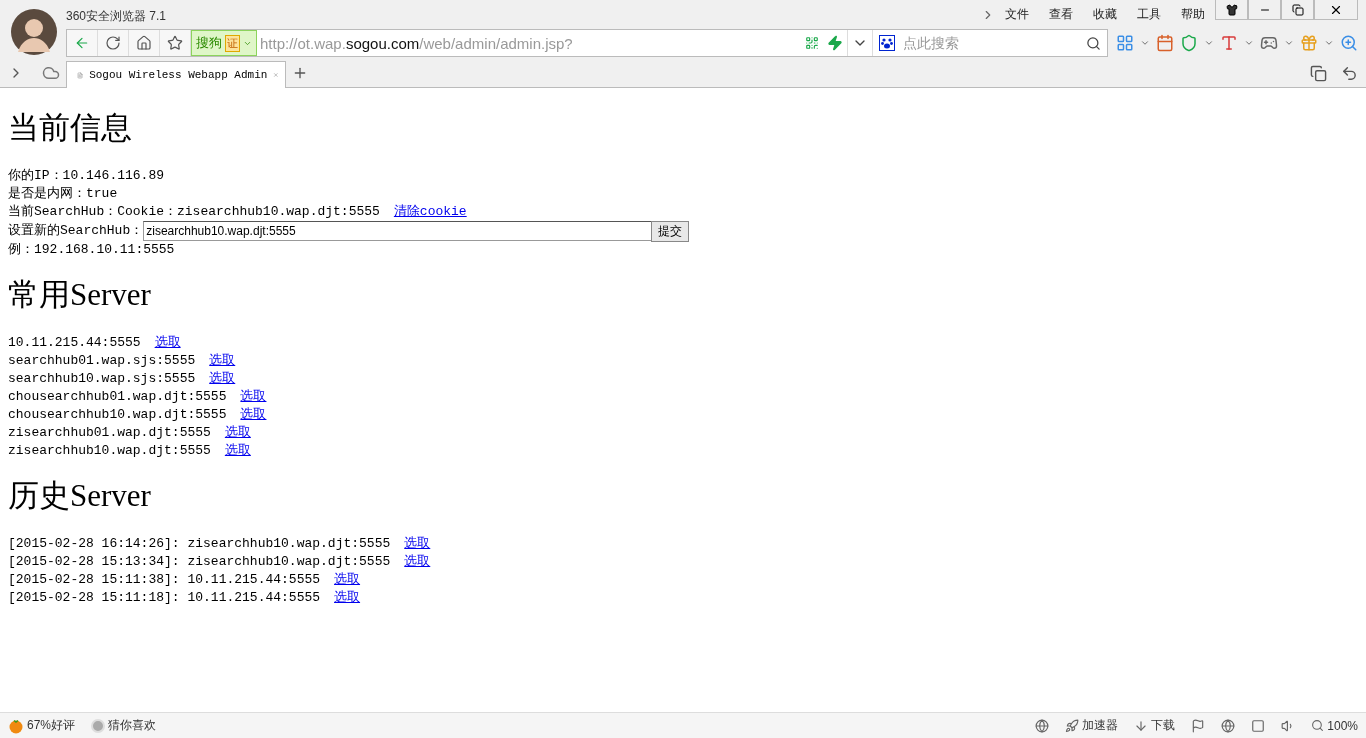  What do you see at coordinates (117, 415) in the screenshot?
I see `server-address: chousearchhub10.wap.djt:5555` at bounding box center [117, 415].